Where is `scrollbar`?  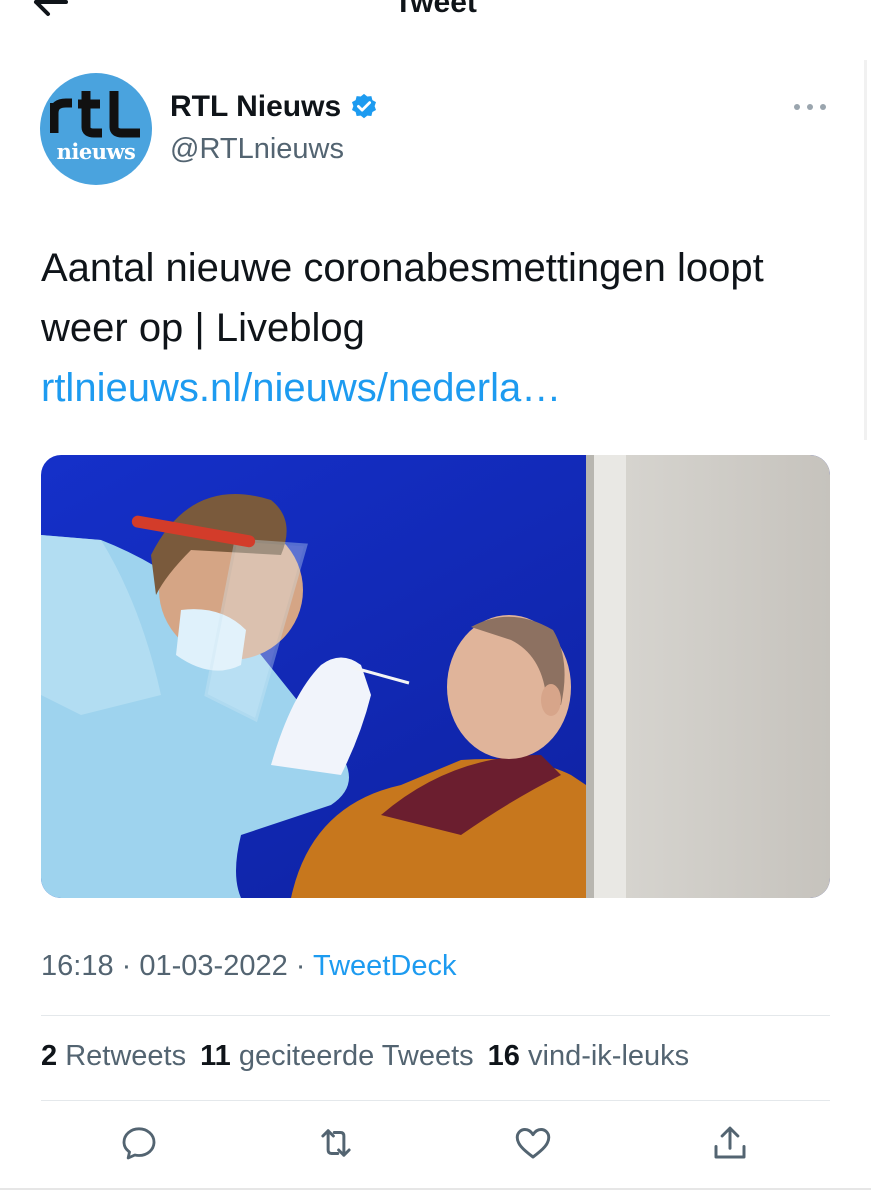
scrollbar is located at coordinates (865, 250).